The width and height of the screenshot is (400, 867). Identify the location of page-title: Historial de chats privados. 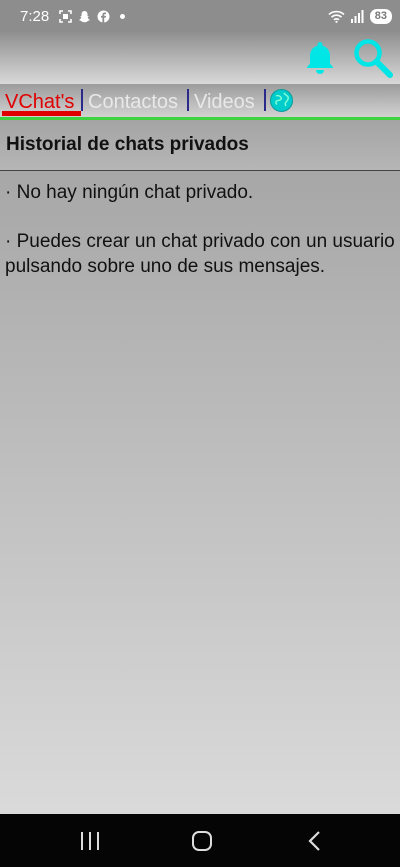
(127, 144).